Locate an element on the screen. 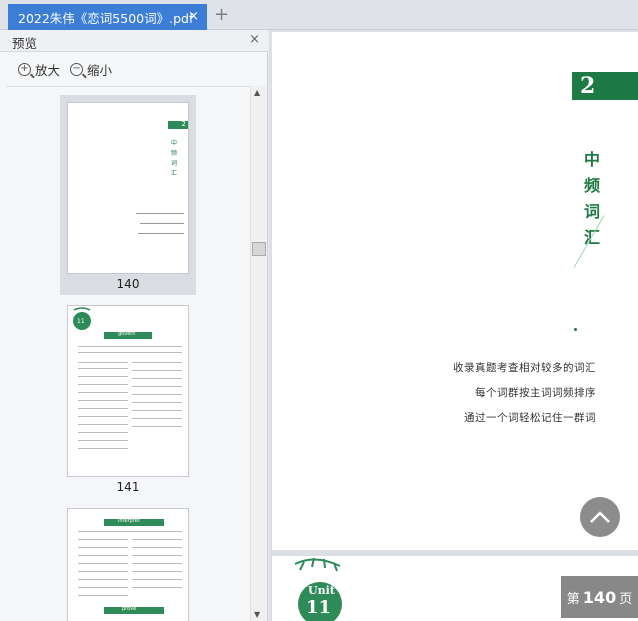 The width and height of the screenshot is (638, 621). scroll-down-icon: ▼ is located at coordinates (257, 614).